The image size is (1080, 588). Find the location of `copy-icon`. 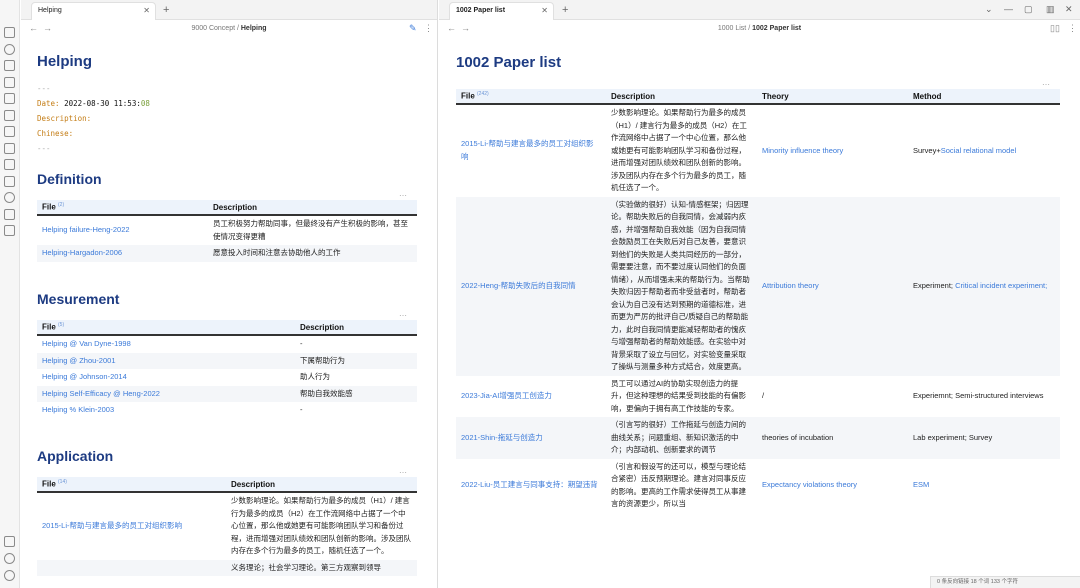

copy-icon is located at coordinates (9, 82).